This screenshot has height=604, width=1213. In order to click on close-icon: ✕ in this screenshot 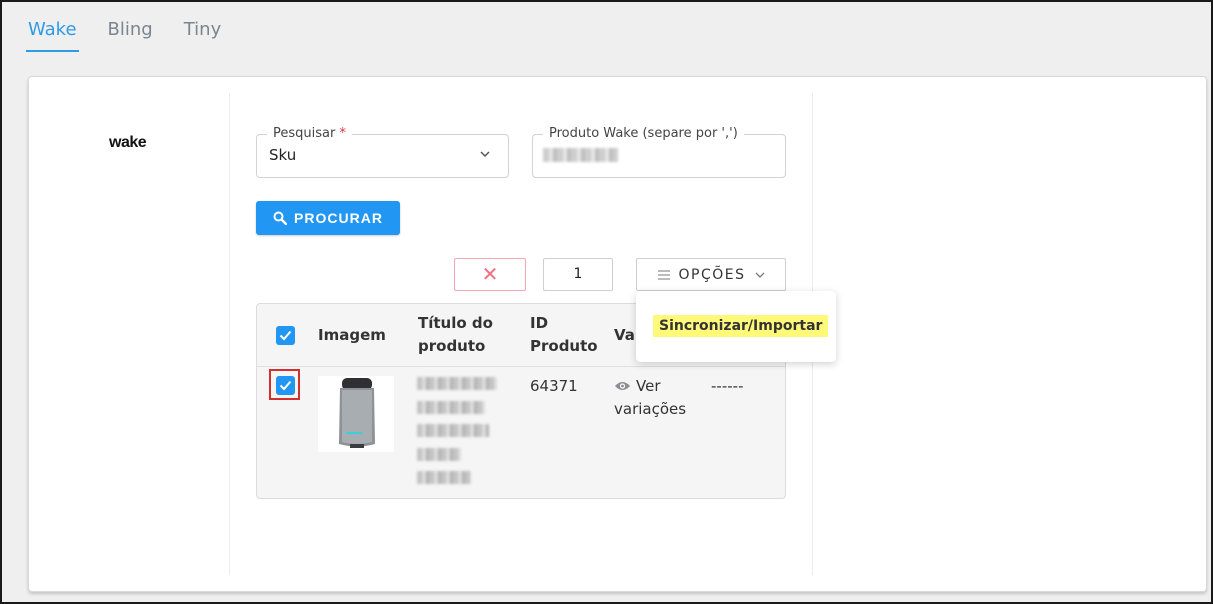, I will do `click(490, 274)`.